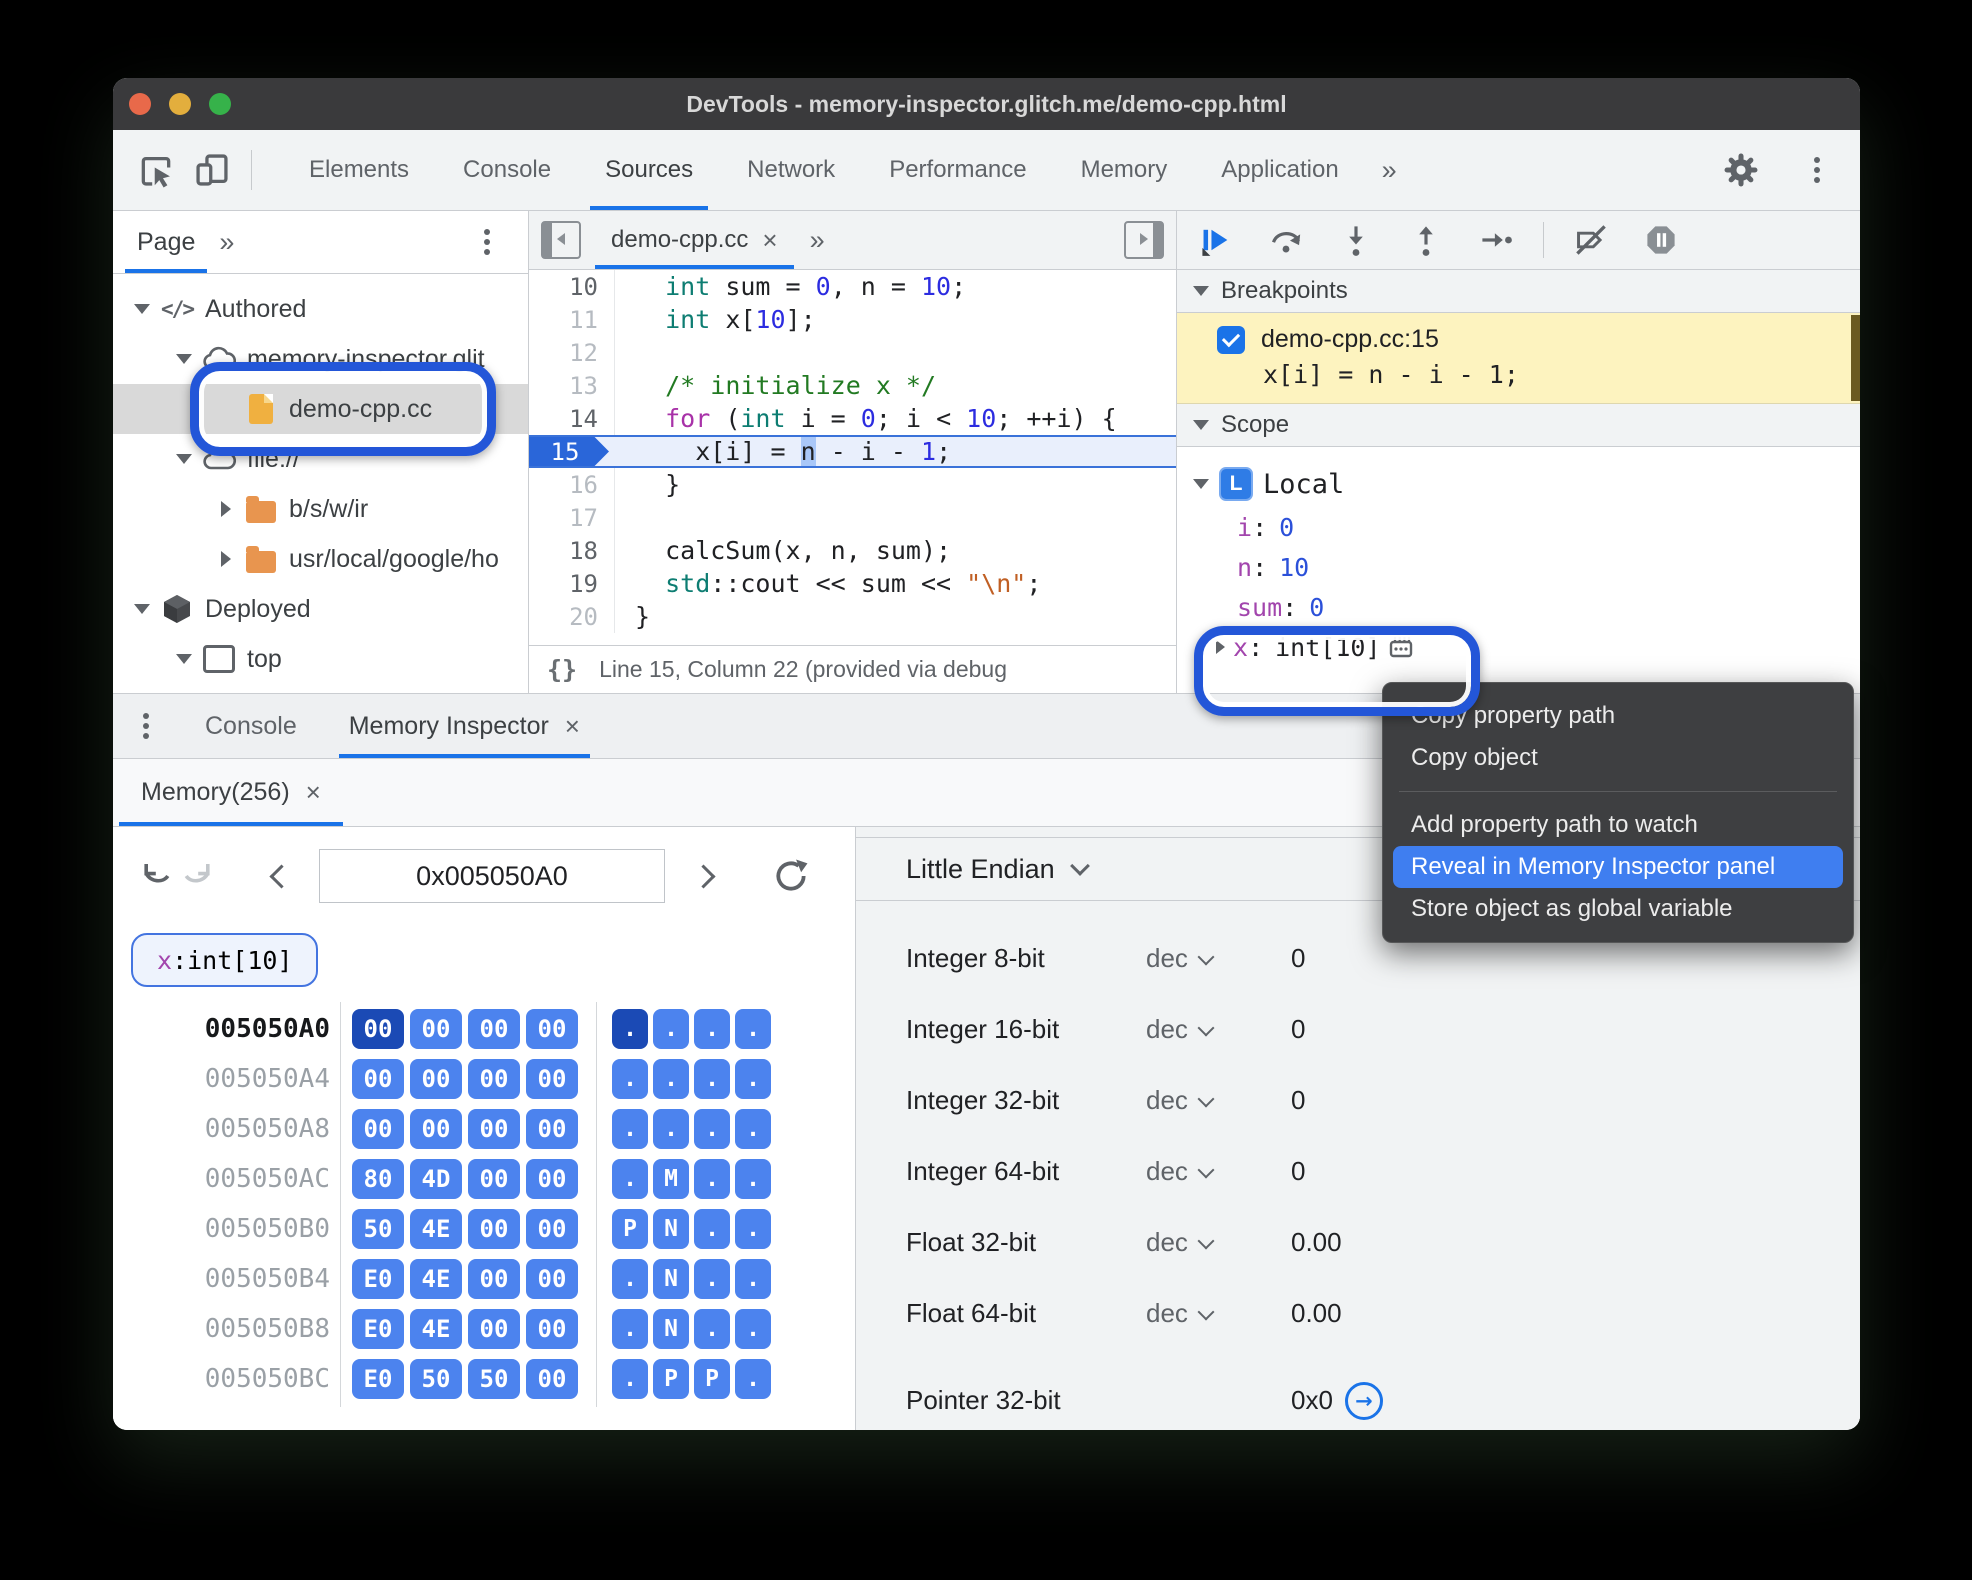 The height and width of the screenshot is (1580, 1972). What do you see at coordinates (226, 242) in the screenshot?
I see `more-navigator-tabs-icon: »` at bounding box center [226, 242].